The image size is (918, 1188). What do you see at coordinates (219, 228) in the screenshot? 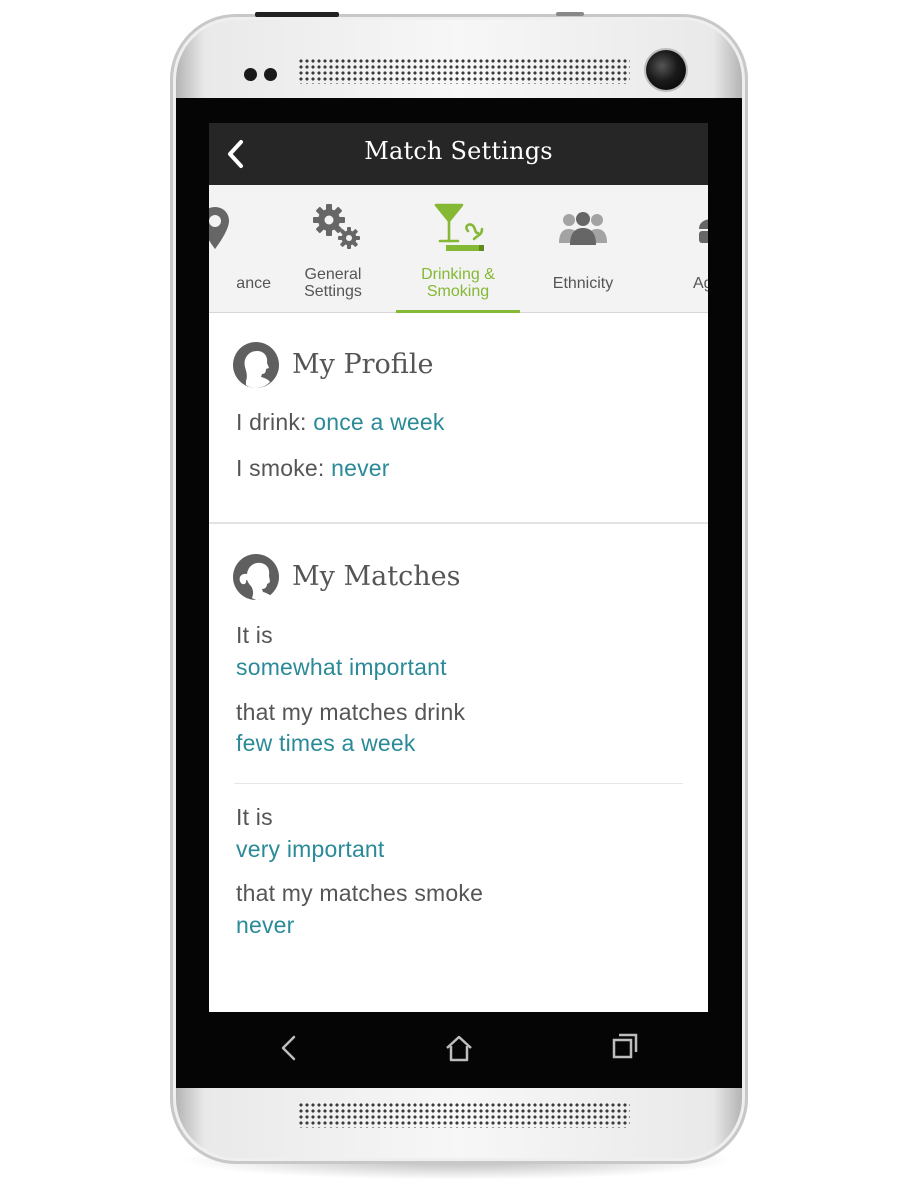
I see `location-pin-icon` at bounding box center [219, 228].